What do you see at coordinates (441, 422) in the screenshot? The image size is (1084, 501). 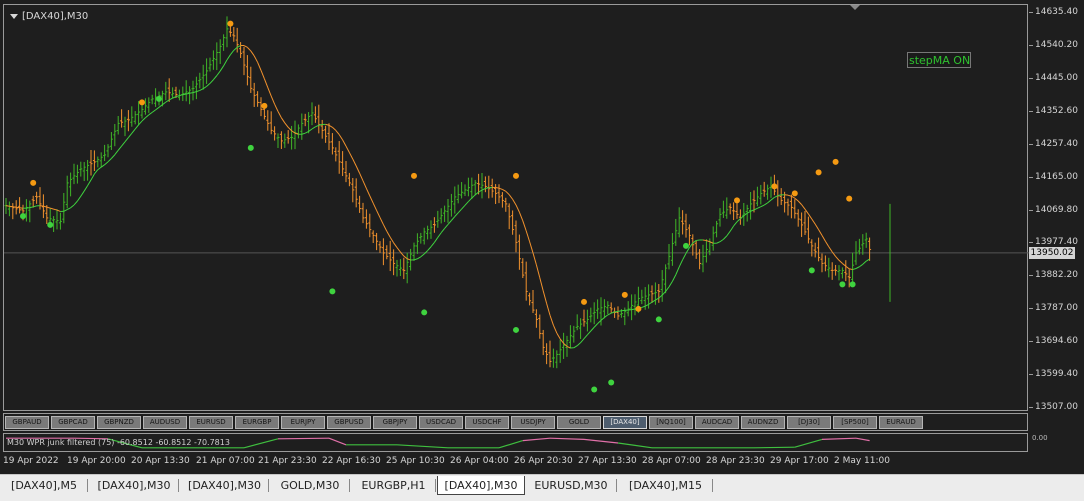 I see `symbol-button-usdcad: USDCAD` at bounding box center [441, 422].